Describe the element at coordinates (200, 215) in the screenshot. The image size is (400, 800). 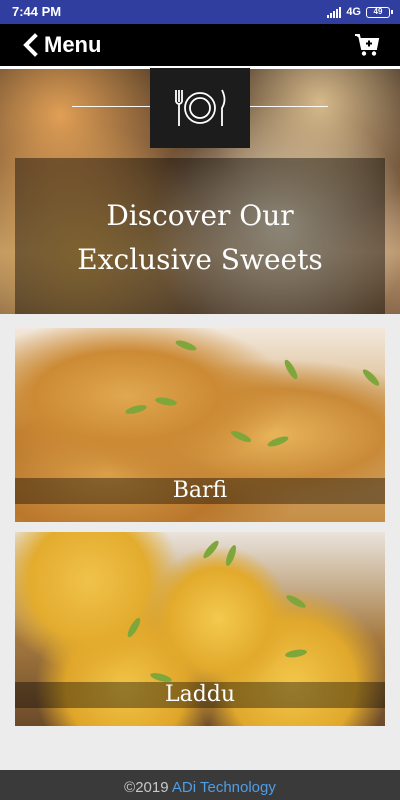
I see `hero-title-line-1: Discover Our` at that location.